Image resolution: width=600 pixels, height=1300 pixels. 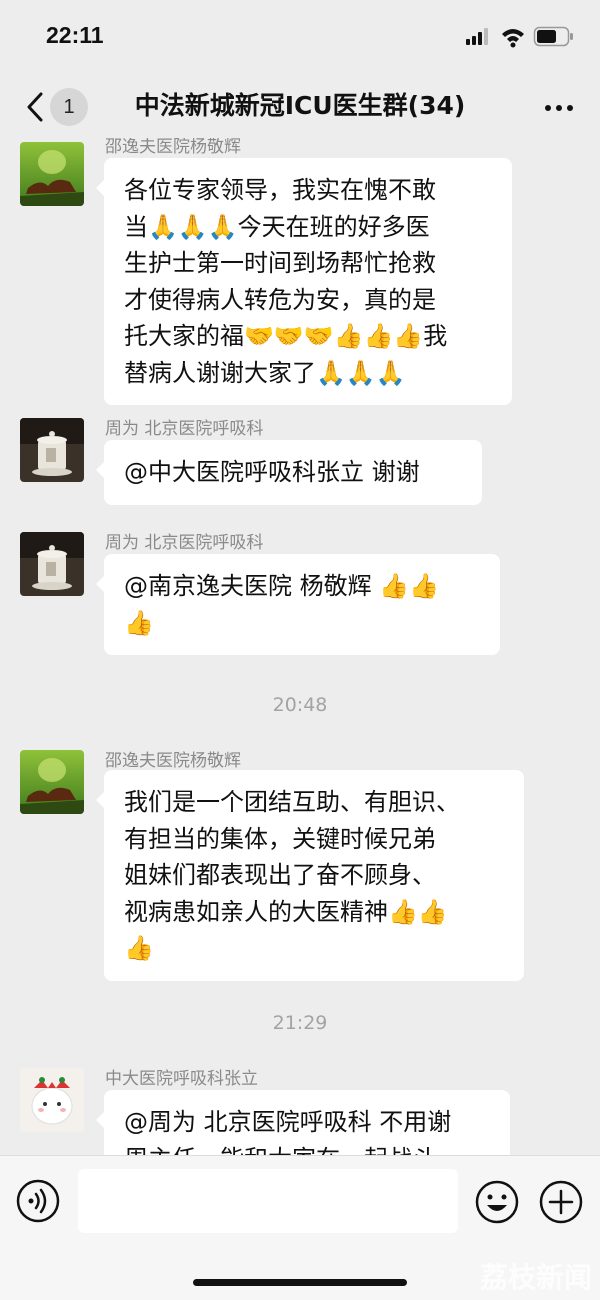 I want to click on voice-icon, so click(x=38, y=1201).